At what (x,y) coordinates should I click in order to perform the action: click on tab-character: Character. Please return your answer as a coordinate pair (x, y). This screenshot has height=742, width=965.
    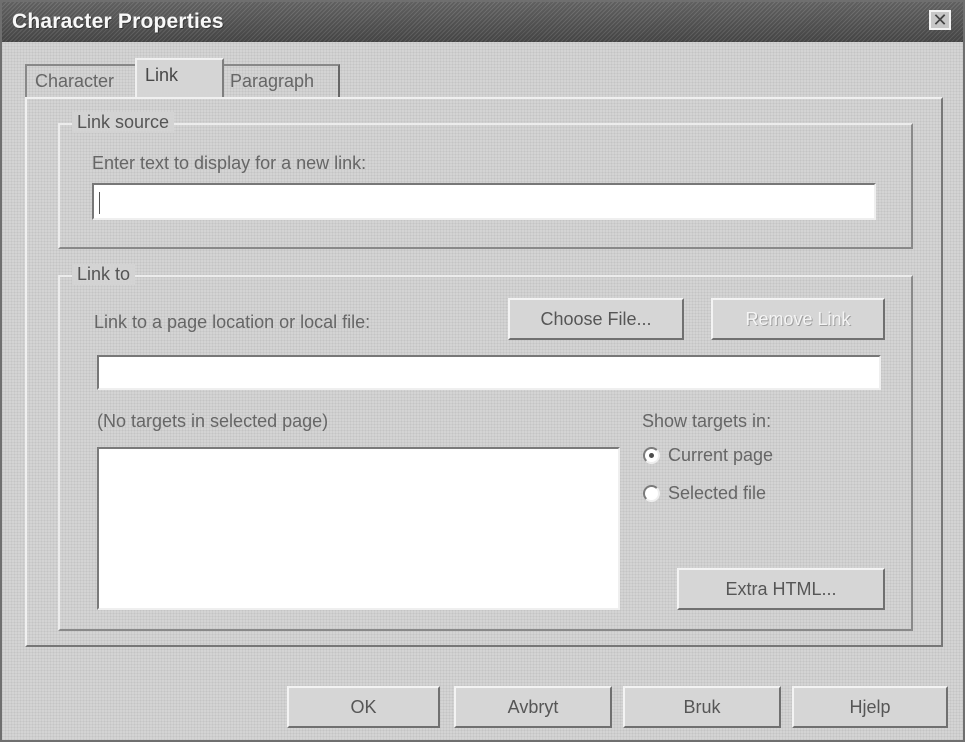
    Looking at the image, I should click on (80, 80).